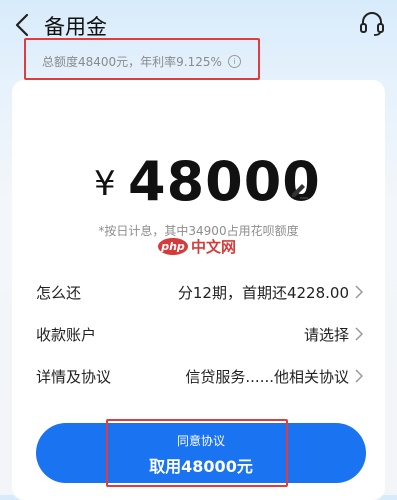  I want to click on customer-service-button, so click(372, 24).